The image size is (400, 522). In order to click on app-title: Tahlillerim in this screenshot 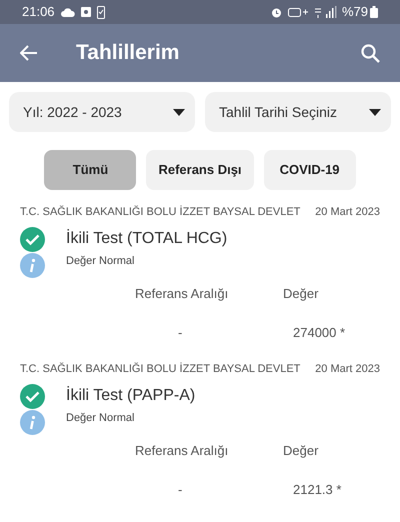, I will do `click(128, 53)`.